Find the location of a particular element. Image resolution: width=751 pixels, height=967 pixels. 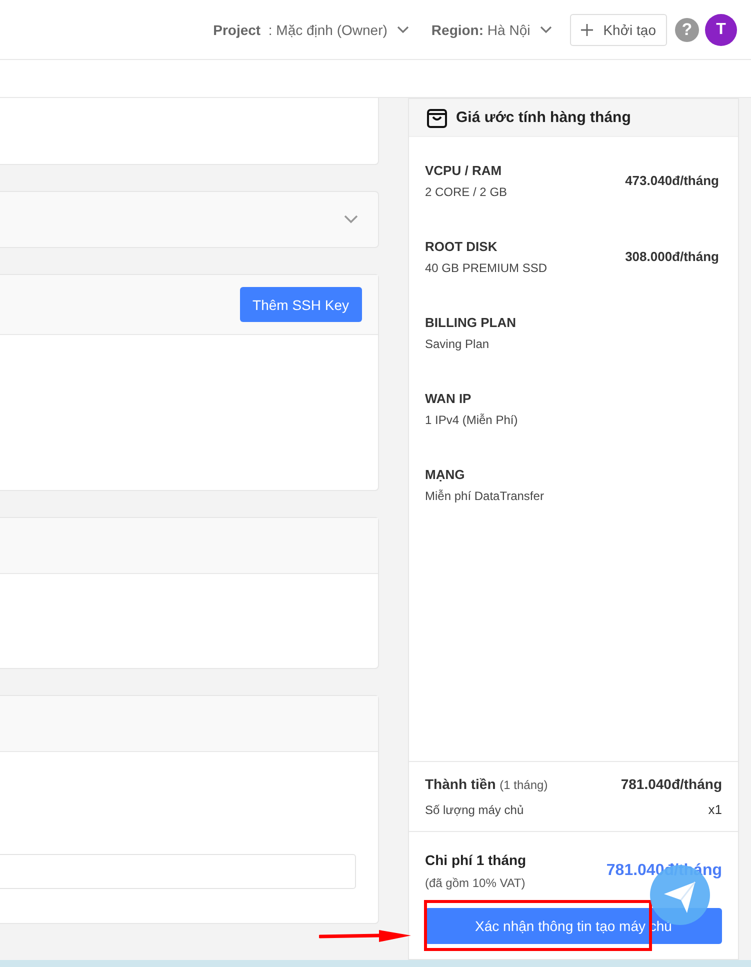

item-detail: 2 CORE / 2 GB is located at coordinates (466, 192).